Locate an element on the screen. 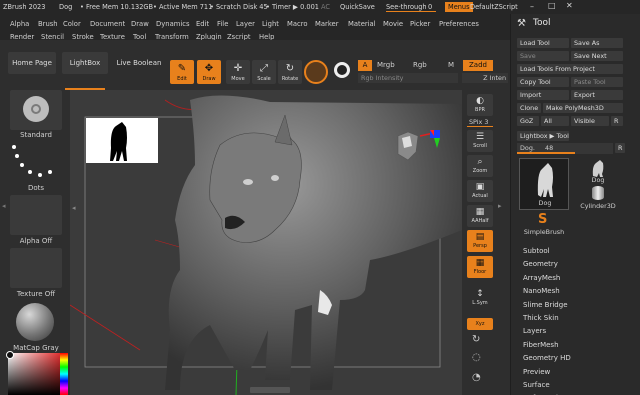  stroke-dots-tile is located at coordinates (36, 162).